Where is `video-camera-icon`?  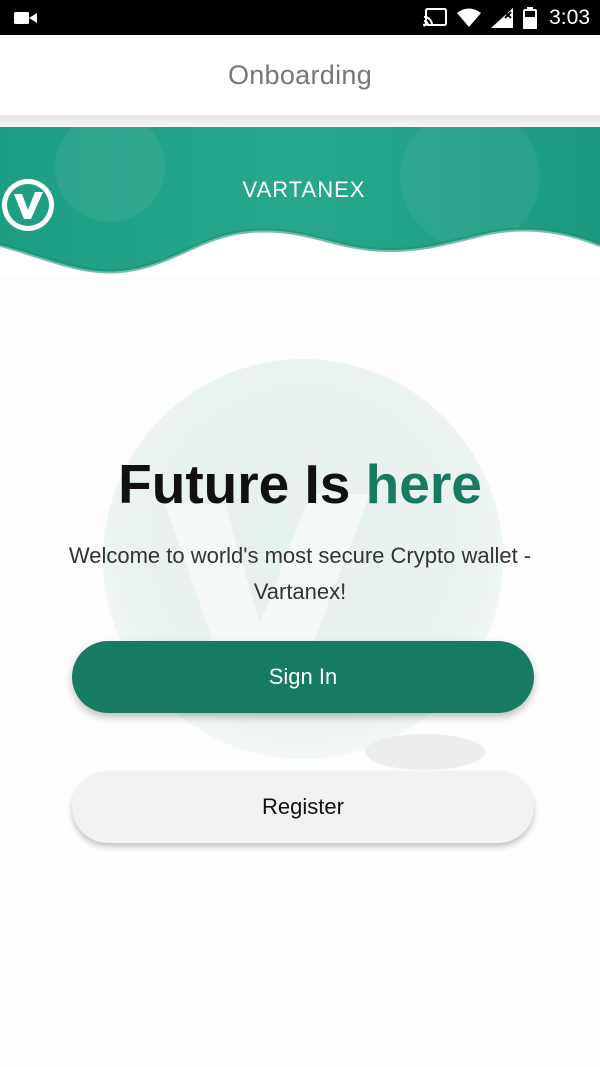 video-camera-icon is located at coordinates (26, 18).